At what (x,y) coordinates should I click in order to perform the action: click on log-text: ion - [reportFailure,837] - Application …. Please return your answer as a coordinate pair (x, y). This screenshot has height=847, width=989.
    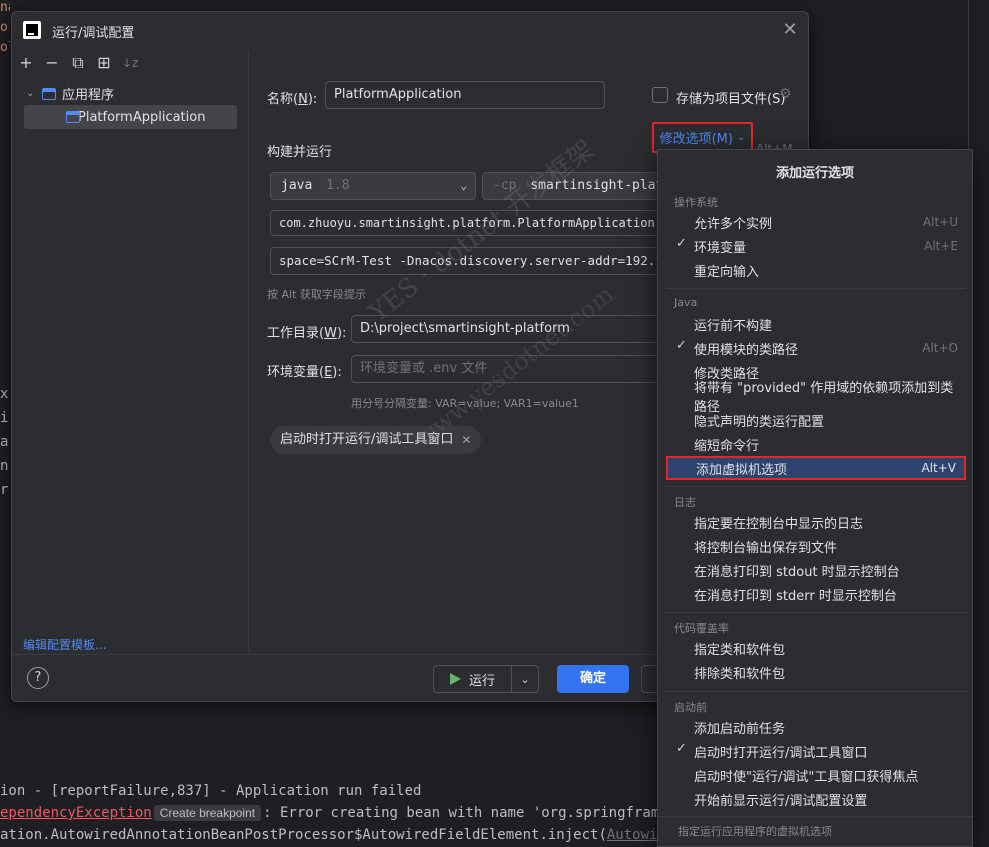
    Looking at the image, I should click on (211, 791).